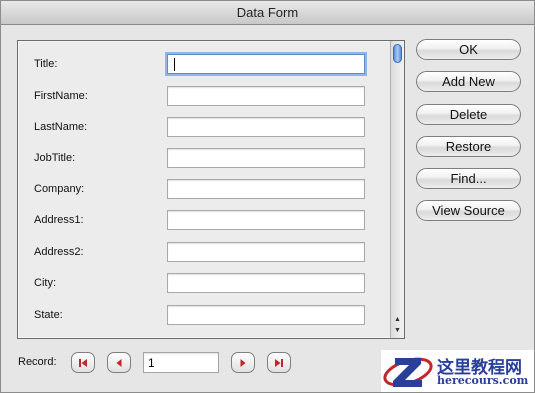 The image size is (535, 393). Describe the element at coordinates (174, 64) in the screenshot. I see `text-caret` at that location.